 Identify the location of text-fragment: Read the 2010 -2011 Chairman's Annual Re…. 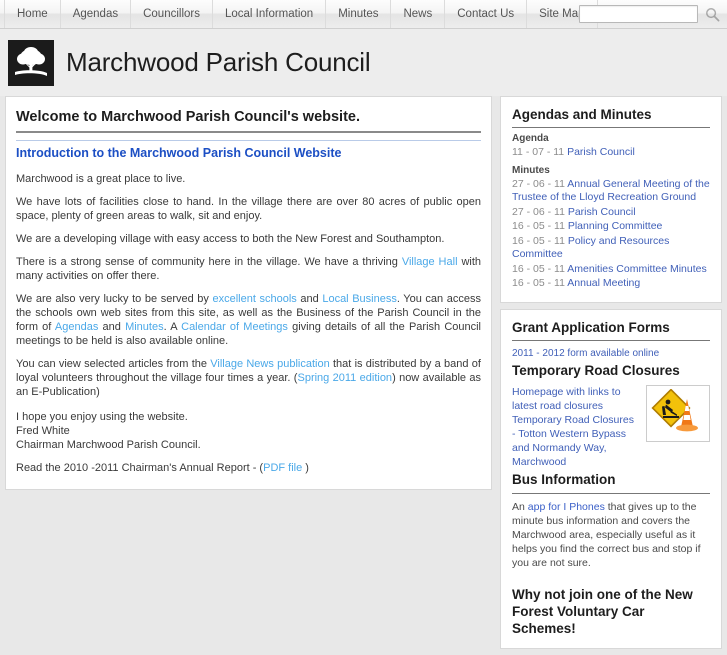
(140, 468).